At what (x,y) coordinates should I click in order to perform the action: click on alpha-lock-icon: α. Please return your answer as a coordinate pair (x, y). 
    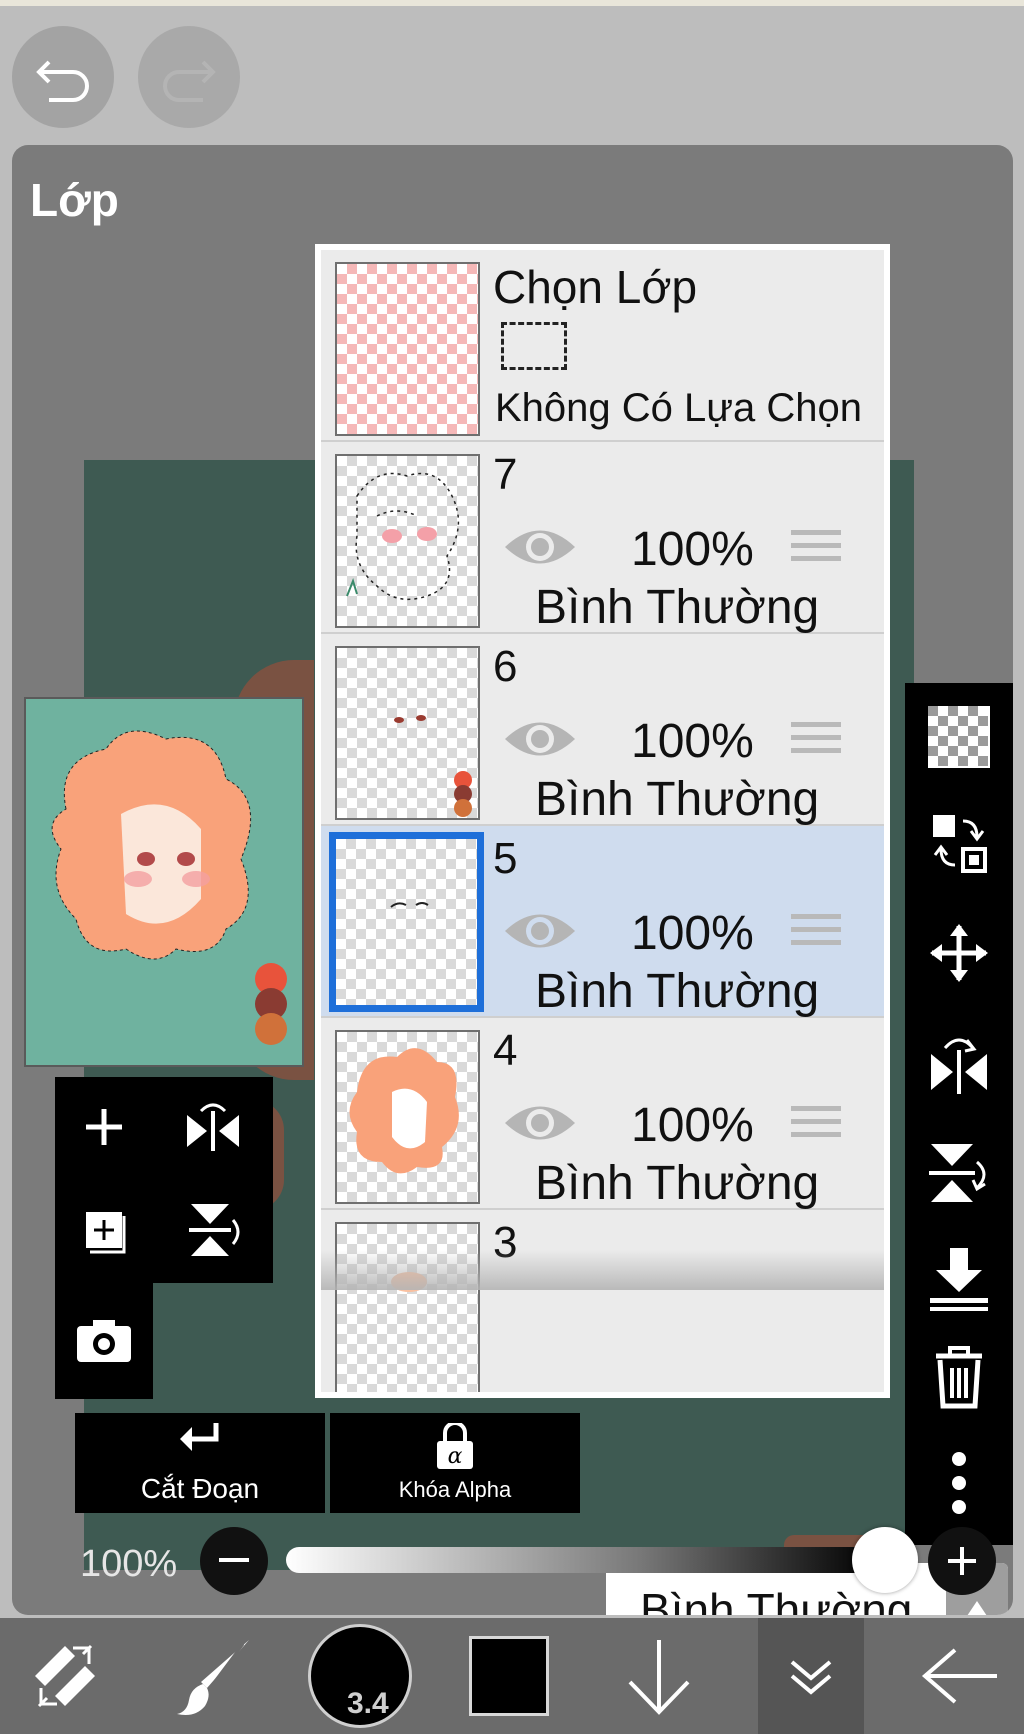
    Looking at the image, I should click on (455, 1446).